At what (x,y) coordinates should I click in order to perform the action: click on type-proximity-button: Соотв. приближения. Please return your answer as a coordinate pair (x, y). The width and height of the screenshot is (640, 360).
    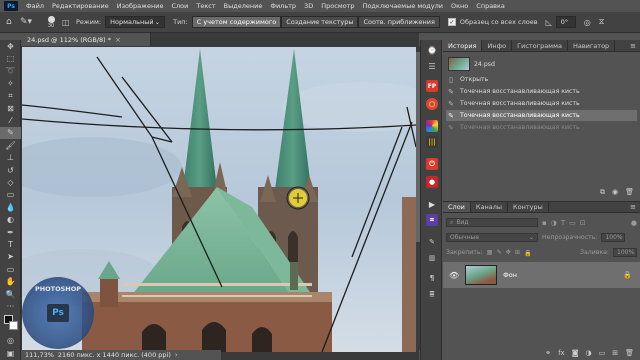
    Looking at the image, I should click on (399, 22).